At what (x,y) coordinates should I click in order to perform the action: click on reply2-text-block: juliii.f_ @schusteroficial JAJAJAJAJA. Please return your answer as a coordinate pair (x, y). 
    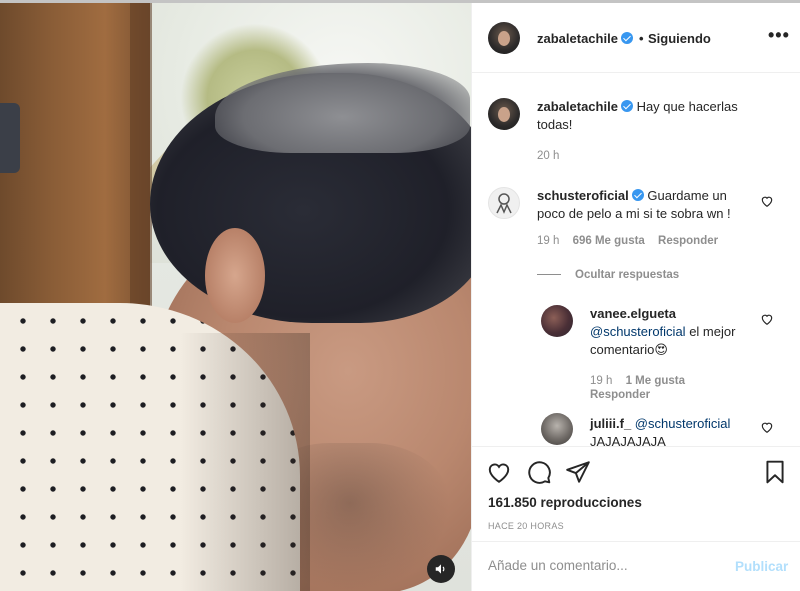
    Looking at the image, I should click on (675, 430).